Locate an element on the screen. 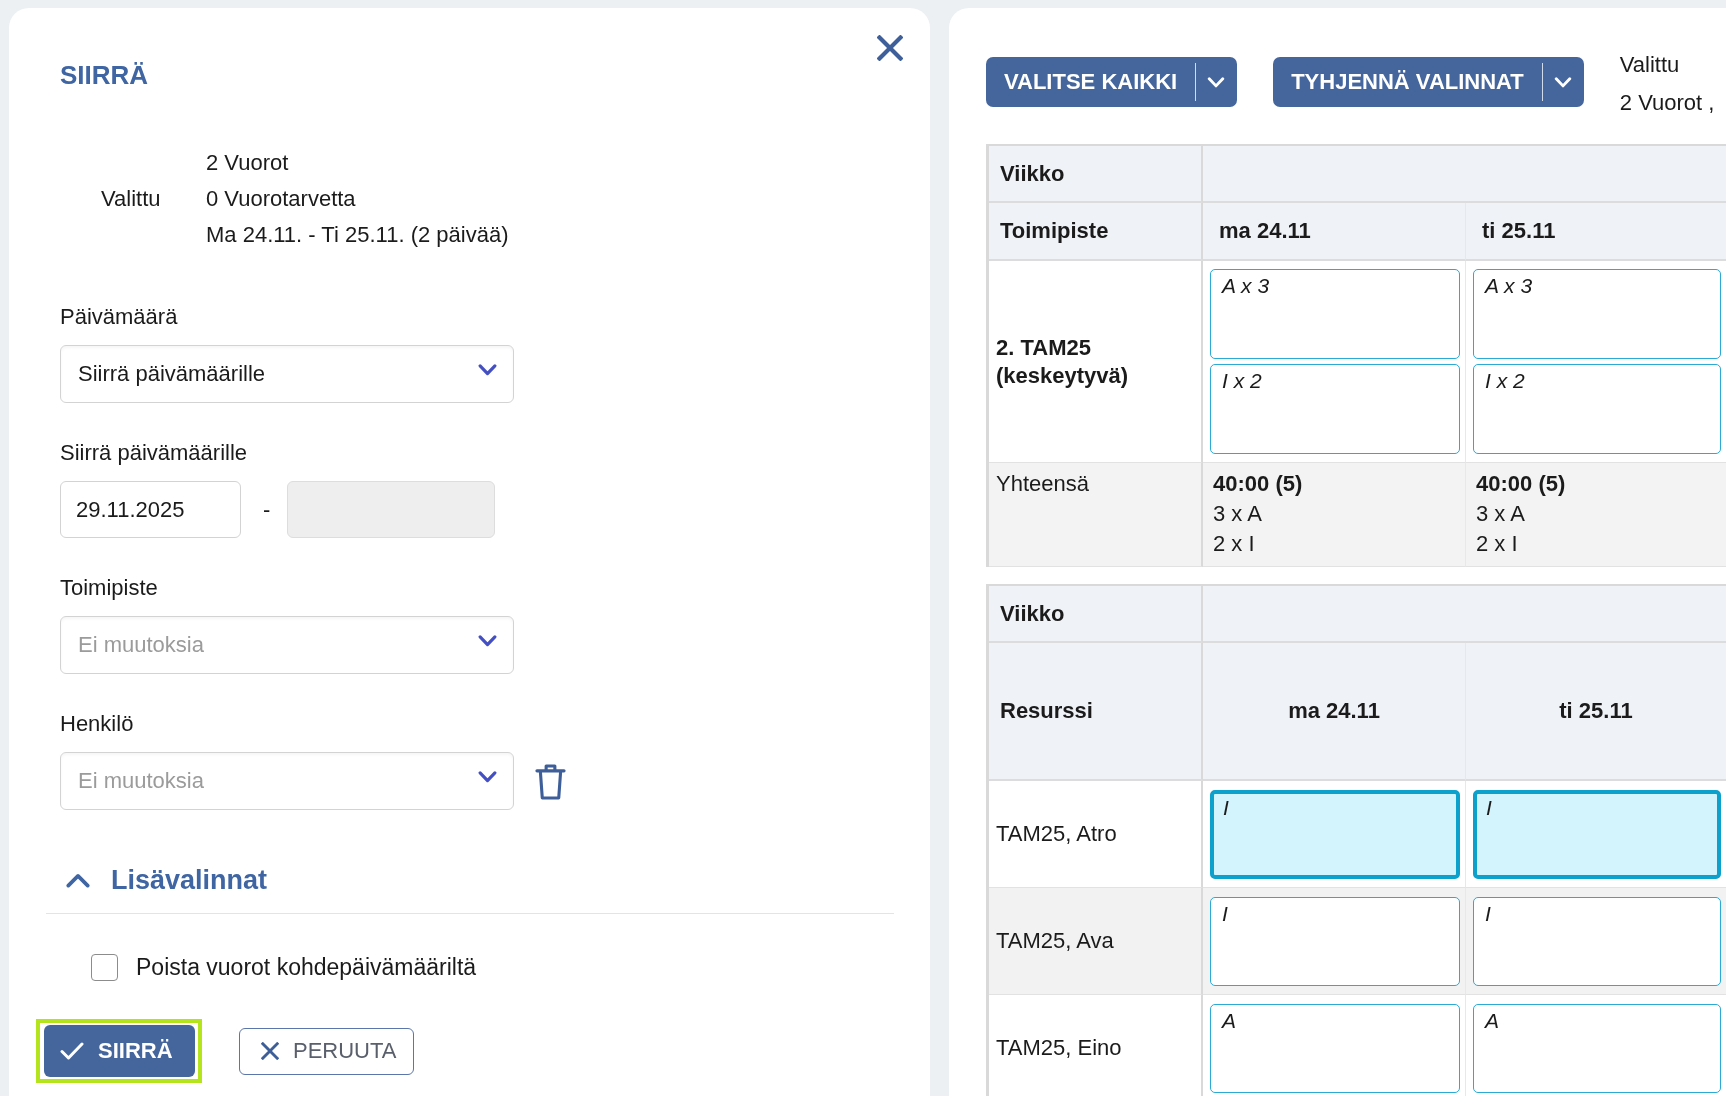  selection-label: Valittu is located at coordinates (1650, 65).